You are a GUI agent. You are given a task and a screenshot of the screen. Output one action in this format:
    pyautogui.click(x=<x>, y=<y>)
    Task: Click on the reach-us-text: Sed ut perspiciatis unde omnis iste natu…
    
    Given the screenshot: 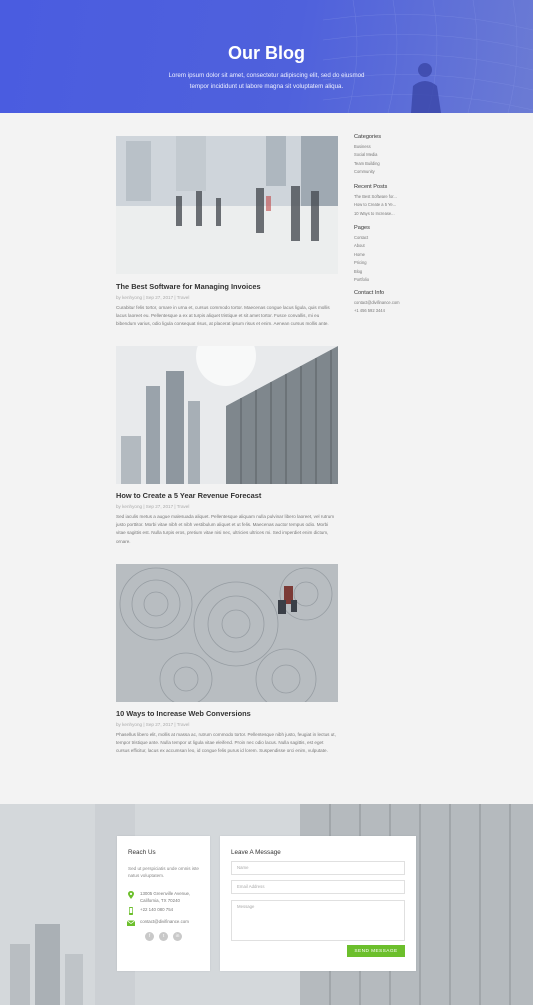 What is the action you would take?
    pyautogui.click(x=163, y=872)
    